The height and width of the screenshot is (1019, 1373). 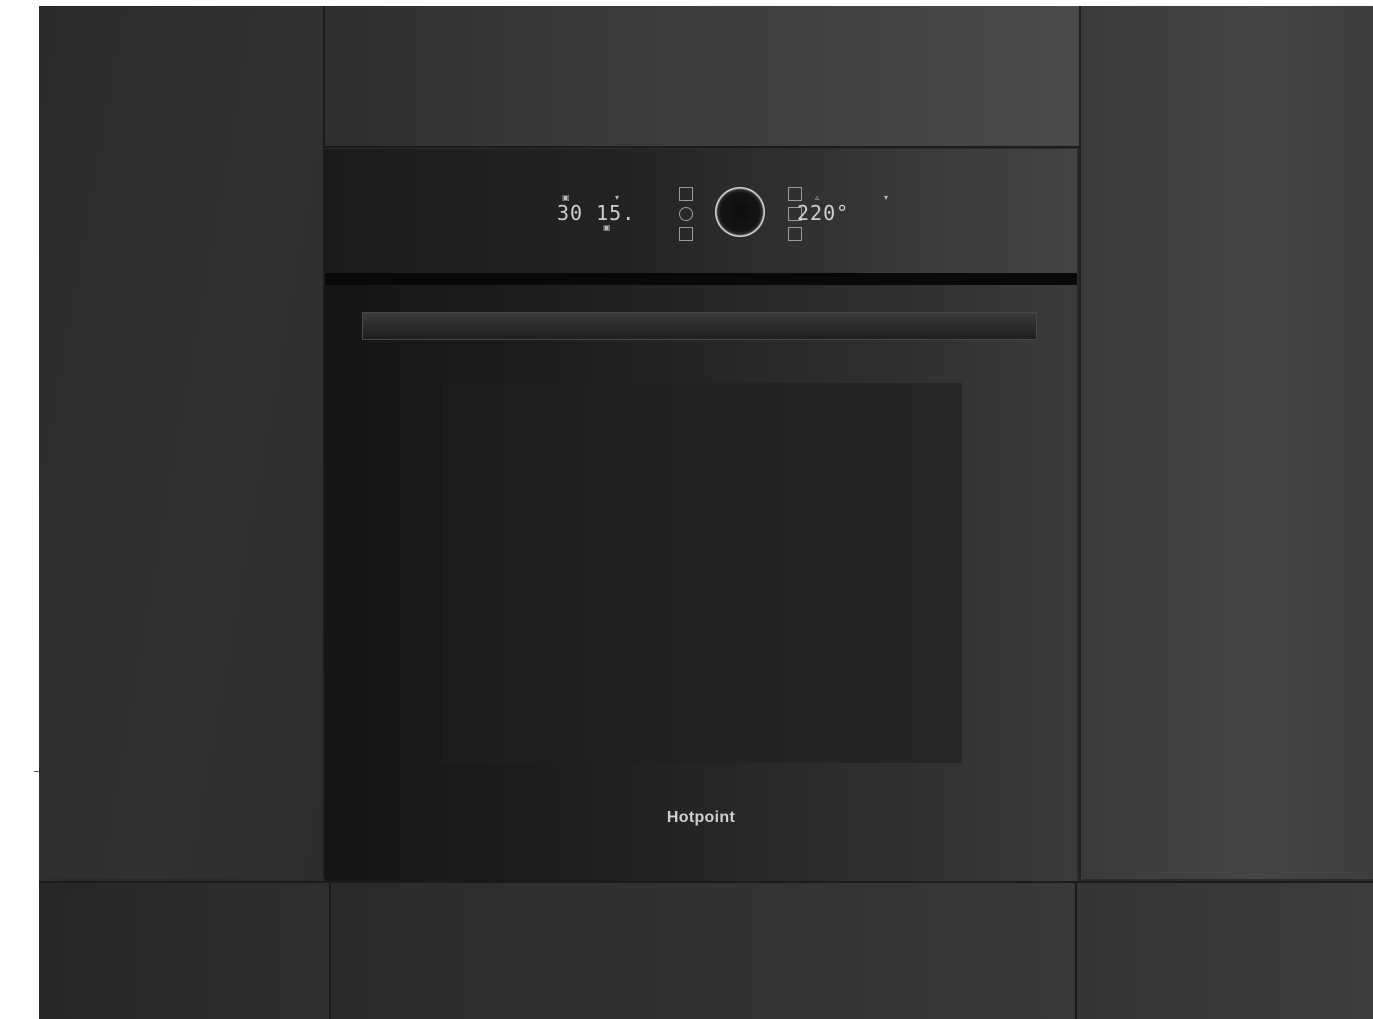 What do you see at coordinates (886, 197) in the screenshot?
I see `arrow-indicator-icon-right: ▾` at bounding box center [886, 197].